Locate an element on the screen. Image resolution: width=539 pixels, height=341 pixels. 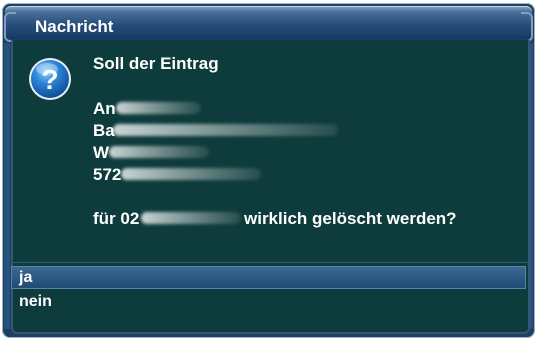
redaction-zip-city is located at coordinates (191, 174).